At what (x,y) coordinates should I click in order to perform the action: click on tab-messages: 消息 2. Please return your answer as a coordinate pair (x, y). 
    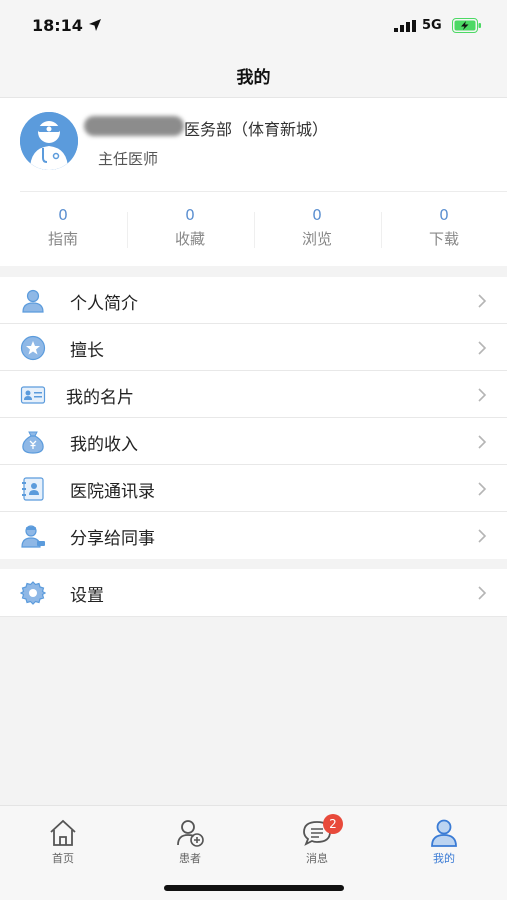
    Looking at the image, I should click on (317, 840).